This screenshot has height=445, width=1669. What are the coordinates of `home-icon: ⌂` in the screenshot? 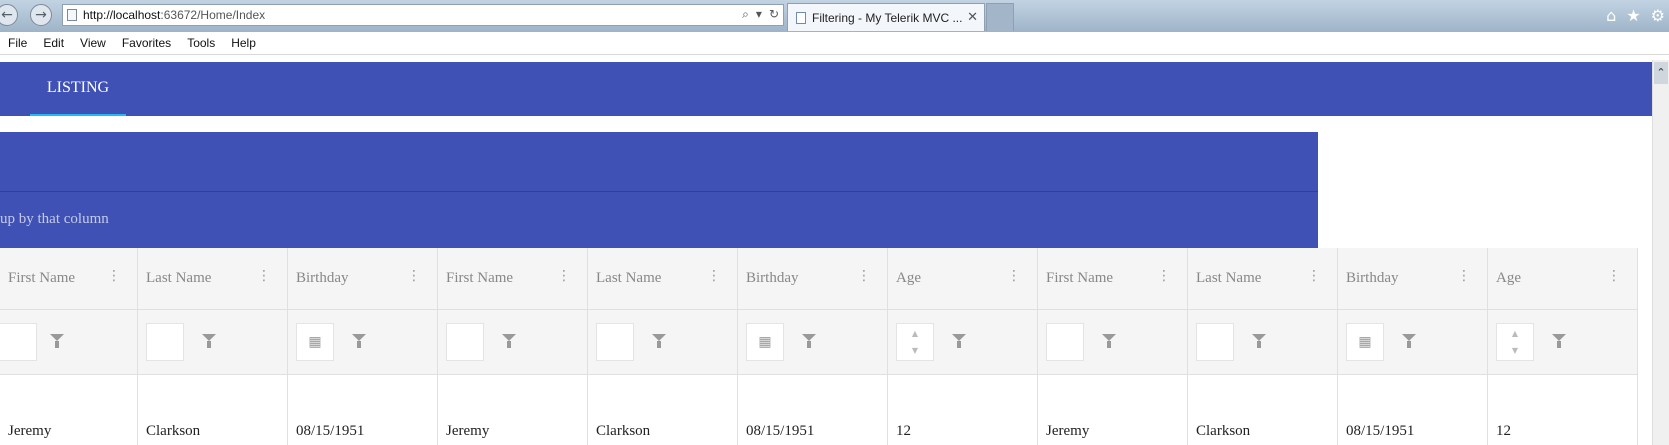 It's located at (1611, 15).